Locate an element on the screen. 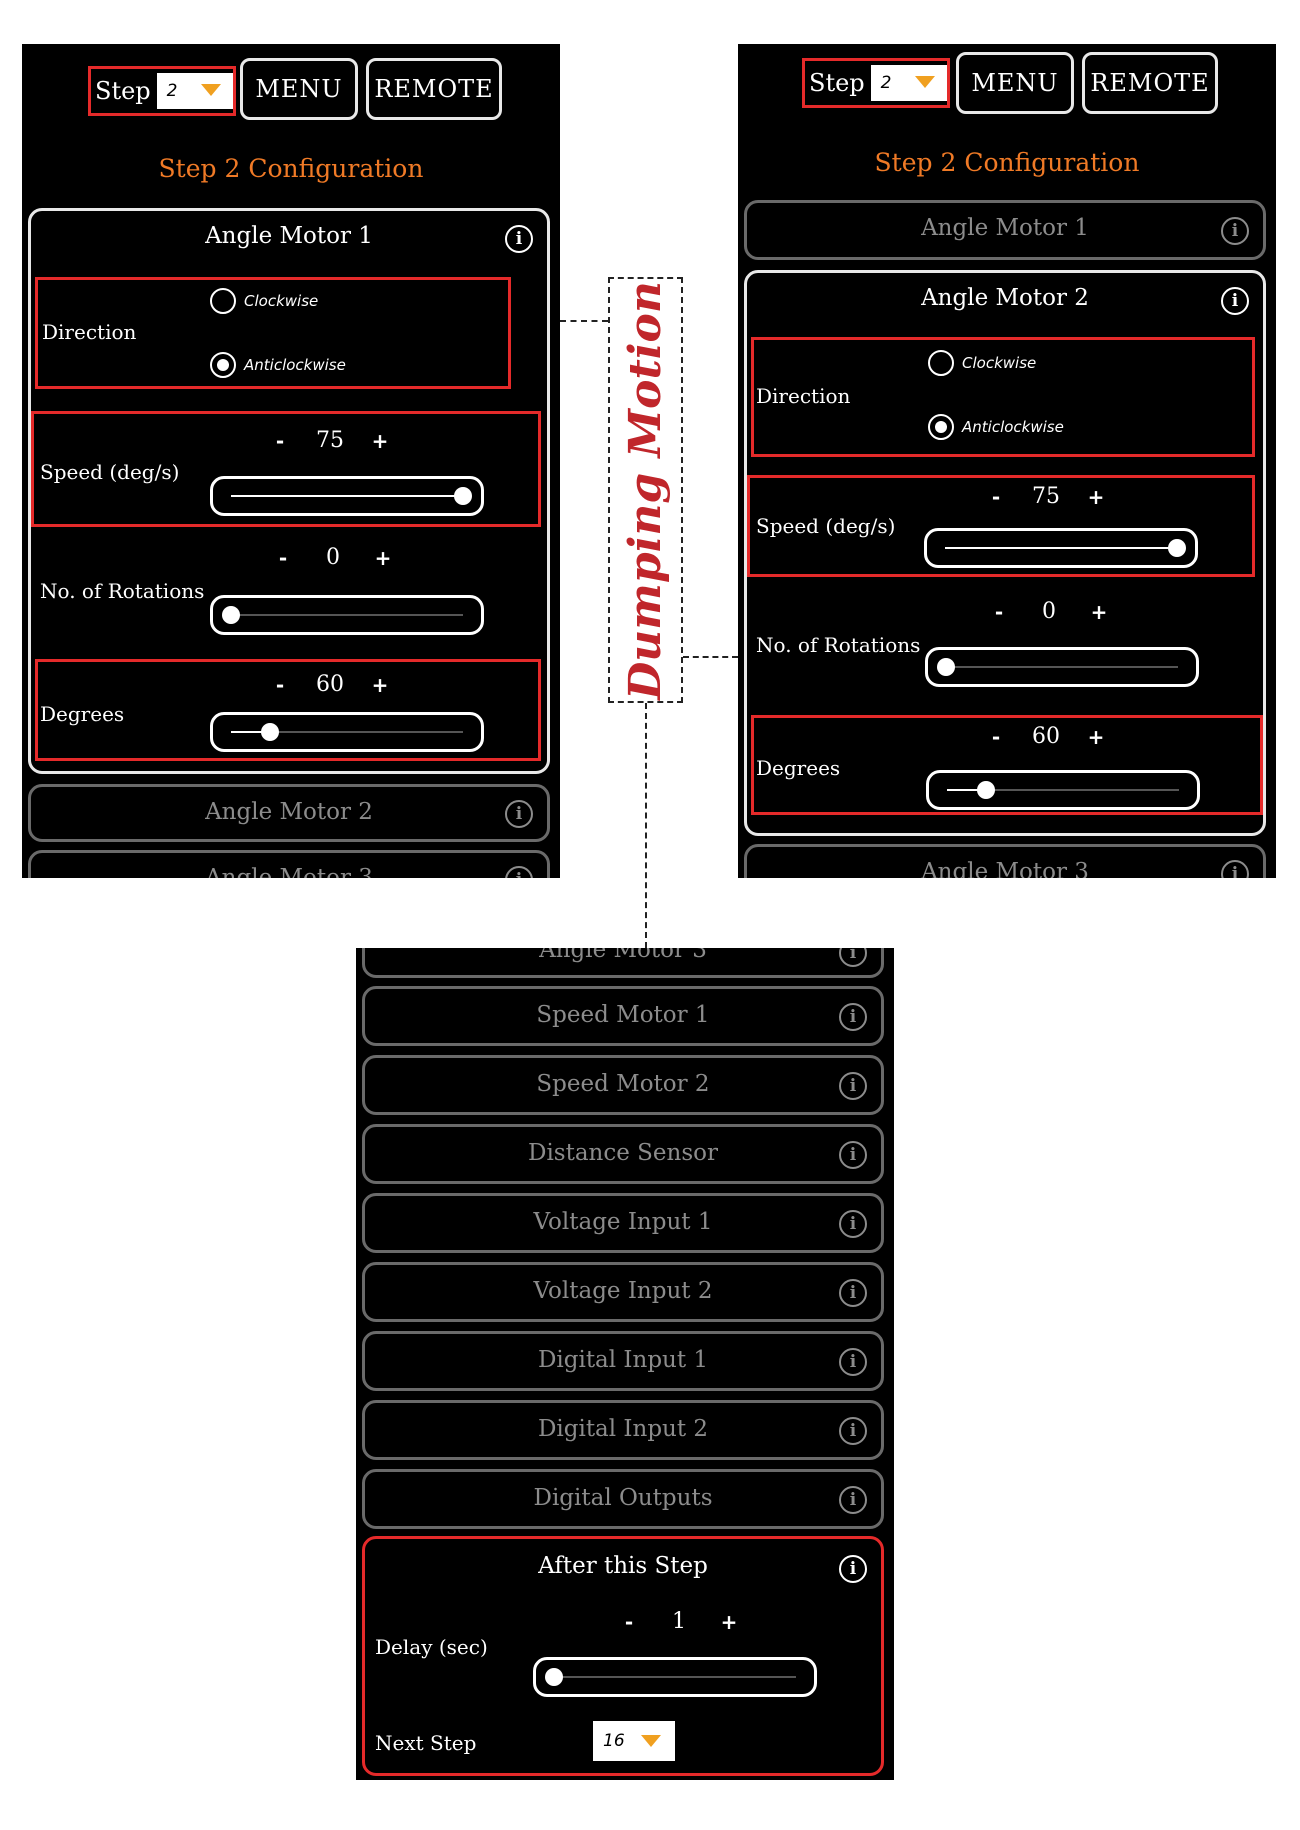  digital-input-1-card: Digital Input 1 i is located at coordinates (623, 1361).